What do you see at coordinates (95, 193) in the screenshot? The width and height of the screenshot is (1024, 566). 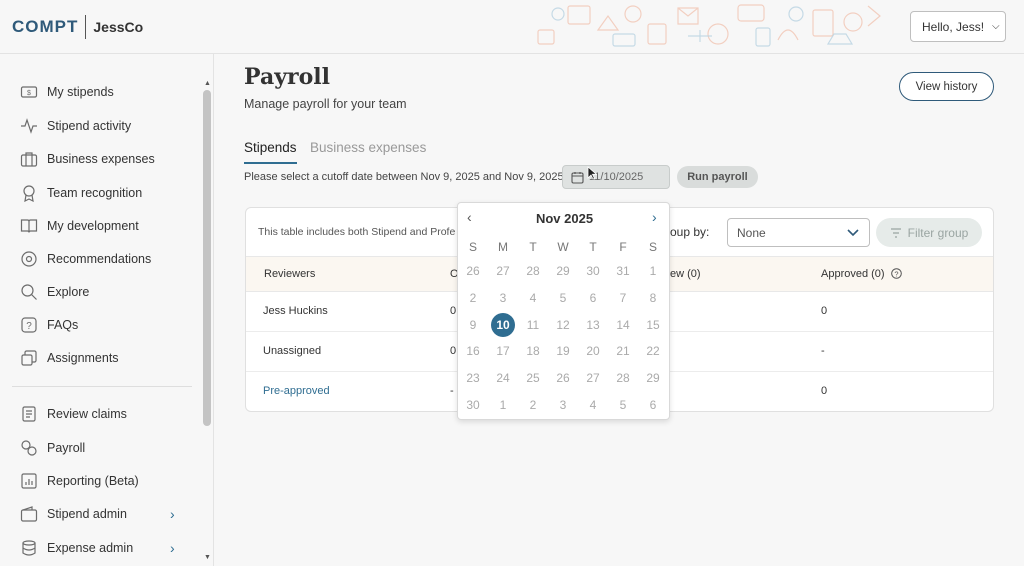 I see `sidebar-item-label: Team recognition` at bounding box center [95, 193].